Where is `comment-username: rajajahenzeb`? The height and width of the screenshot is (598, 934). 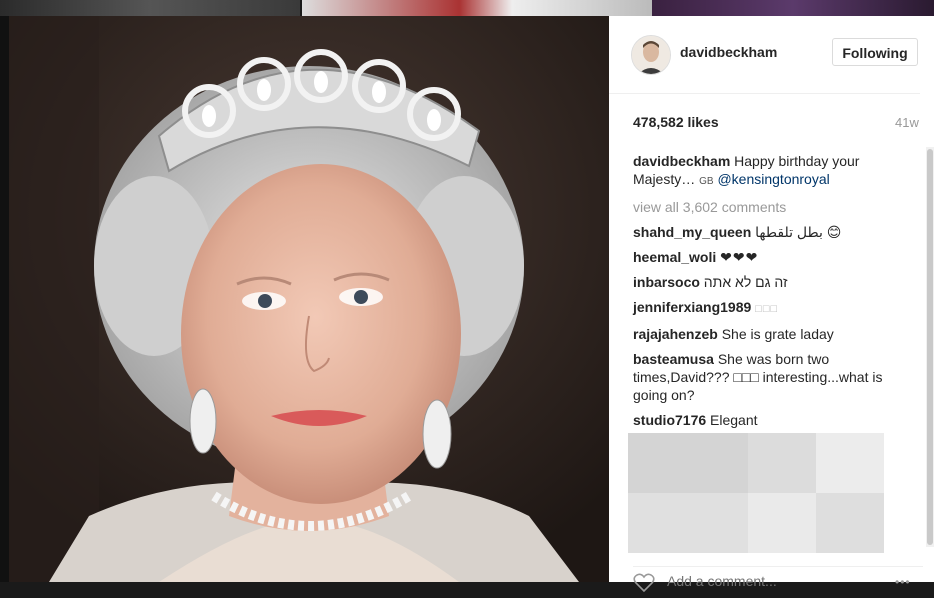 comment-username: rajajahenzeb is located at coordinates (675, 334).